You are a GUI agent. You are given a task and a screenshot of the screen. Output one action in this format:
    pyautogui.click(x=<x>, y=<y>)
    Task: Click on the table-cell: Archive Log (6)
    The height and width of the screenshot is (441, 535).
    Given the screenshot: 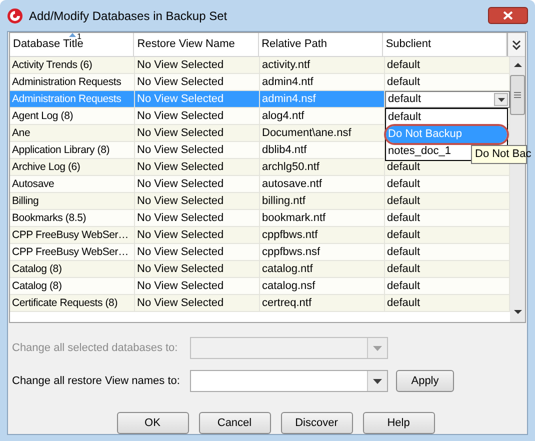 What is the action you would take?
    pyautogui.click(x=72, y=167)
    